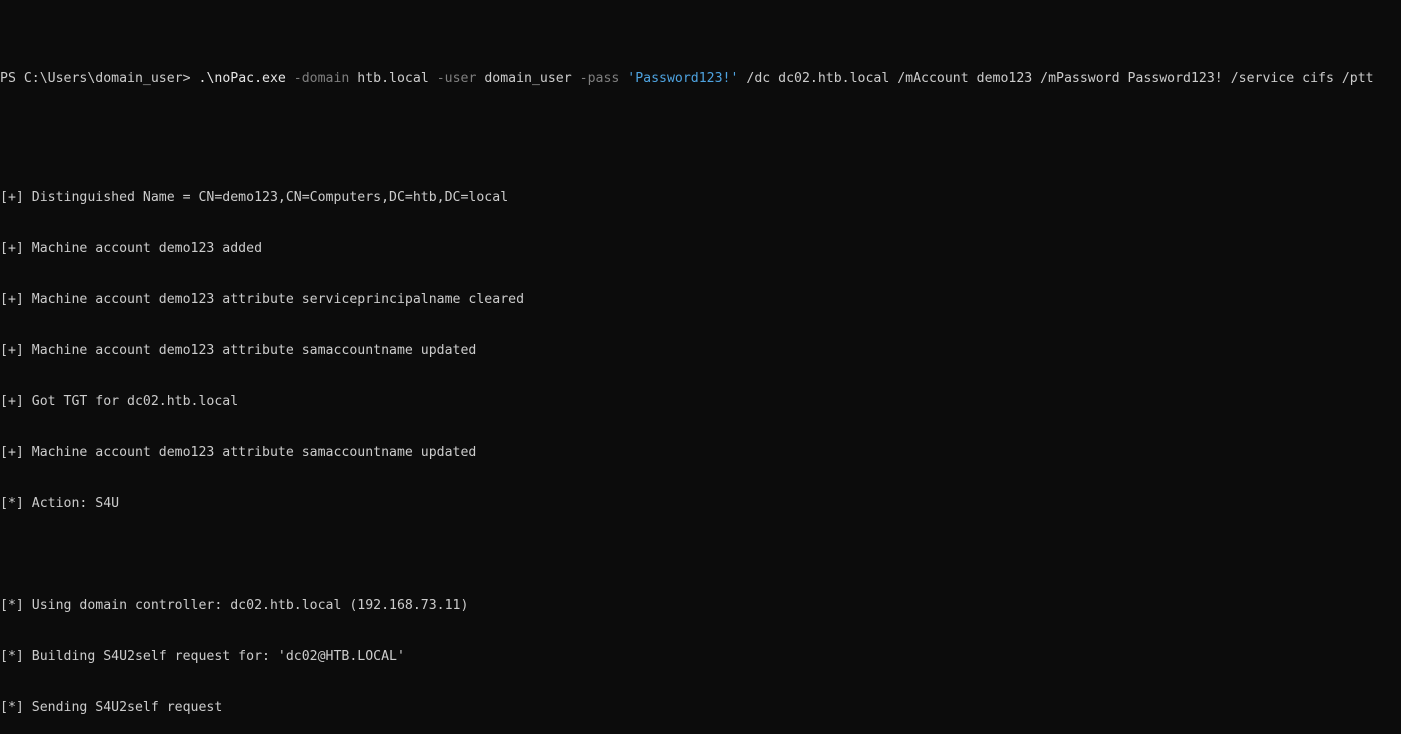 The height and width of the screenshot is (734, 1401). What do you see at coordinates (131, 248) in the screenshot?
I see `output-line: [+] Machine account demo123 added` at bounding box center [131, 248].